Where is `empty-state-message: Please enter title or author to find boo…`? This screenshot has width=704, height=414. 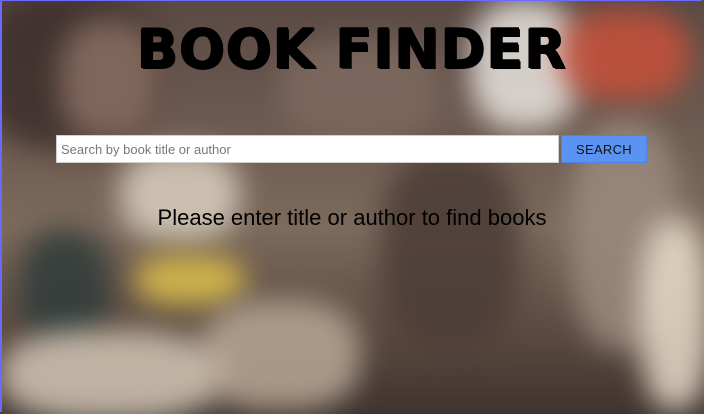
empty-state-message: Please enter title or author to find boo… is located at coordinates (352, 217).